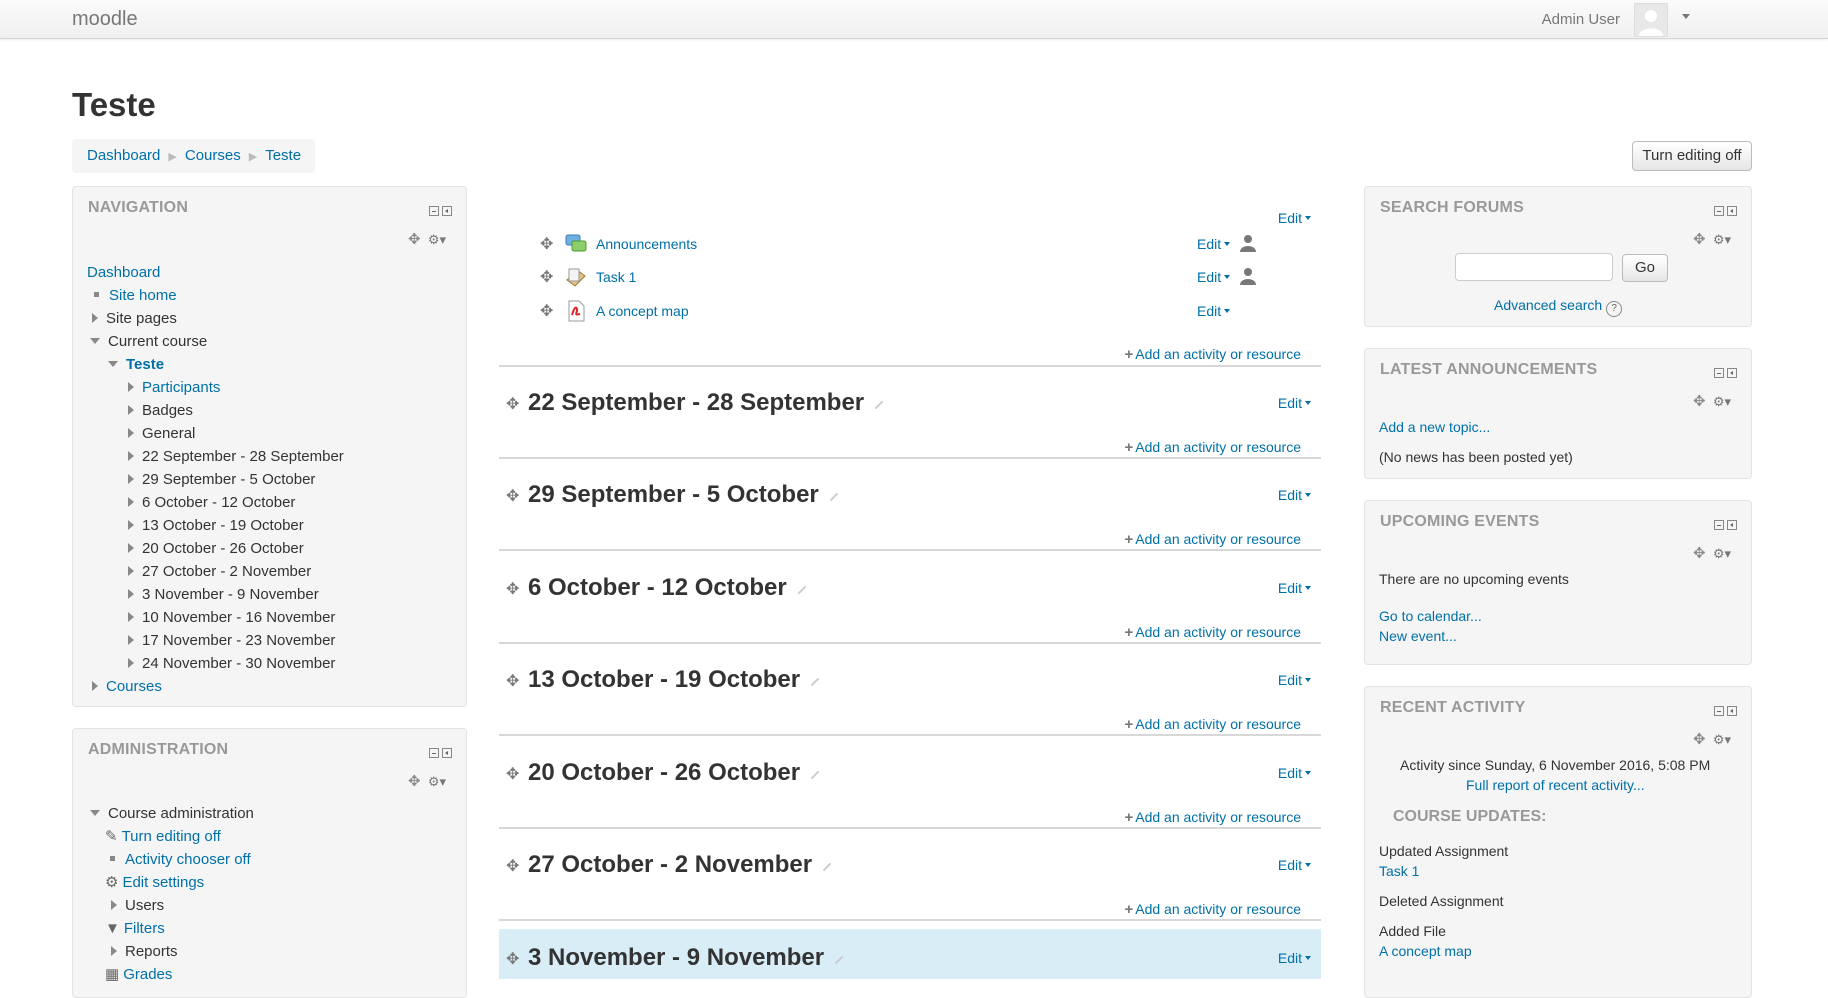 The image size is (1828, 998). What do you see at coordinates (141, 318) in the screenshot?
I see `nav-site-pages-label: Site pages` at bounding box center [141, 318].